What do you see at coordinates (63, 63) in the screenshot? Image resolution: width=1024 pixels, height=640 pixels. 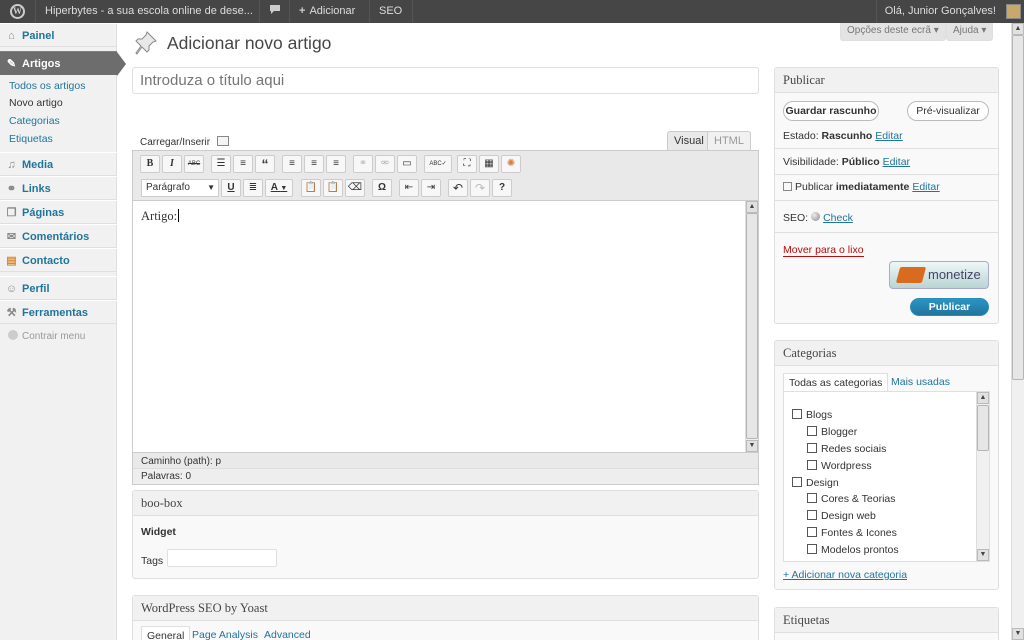 I see `menu-item-artigos: ✎ Artigos` at bounding box center [63, 63].